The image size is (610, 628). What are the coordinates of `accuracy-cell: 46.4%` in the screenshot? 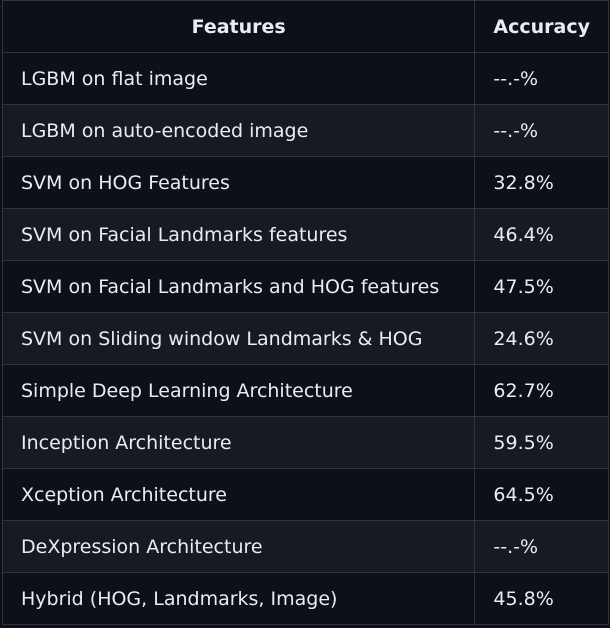 It's located at (541, 234).